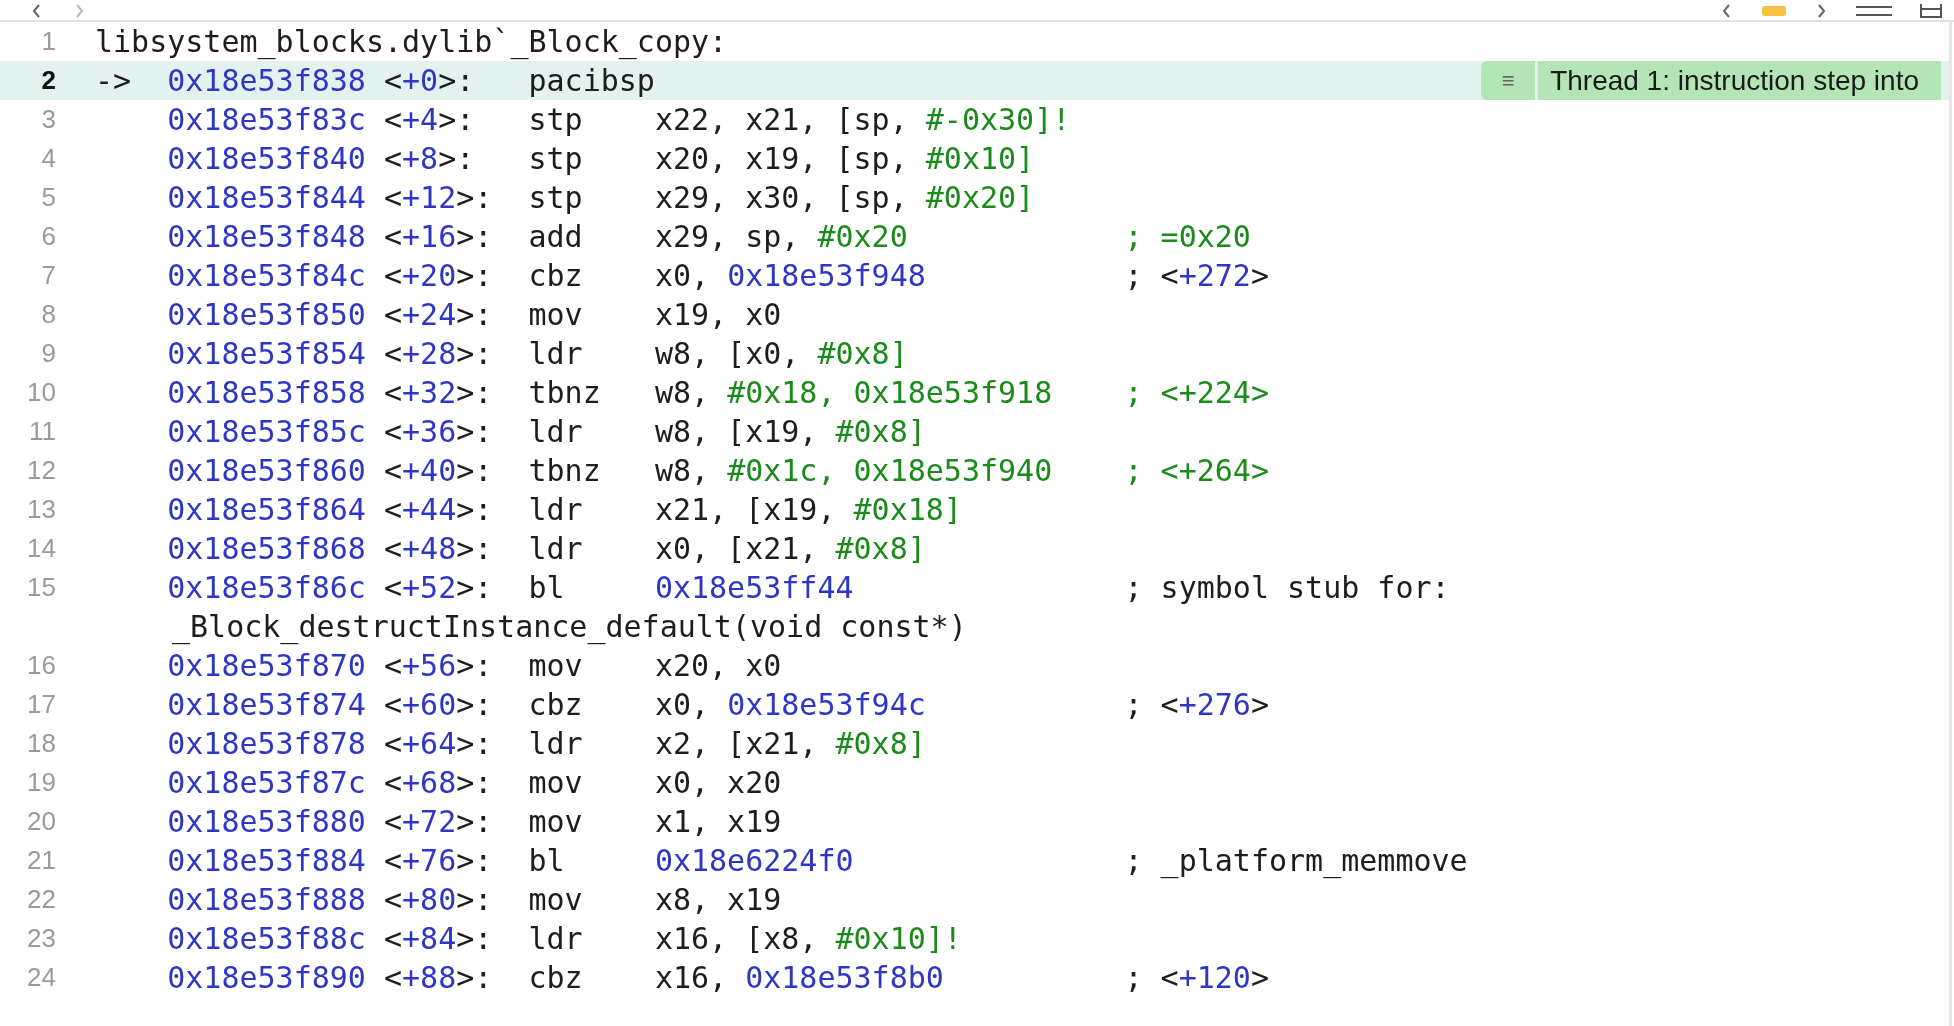 The image size is (1954, 1026). Describe the element at coordinates (48, 314) in the screenshot. I see `line-number: 8` at that location.